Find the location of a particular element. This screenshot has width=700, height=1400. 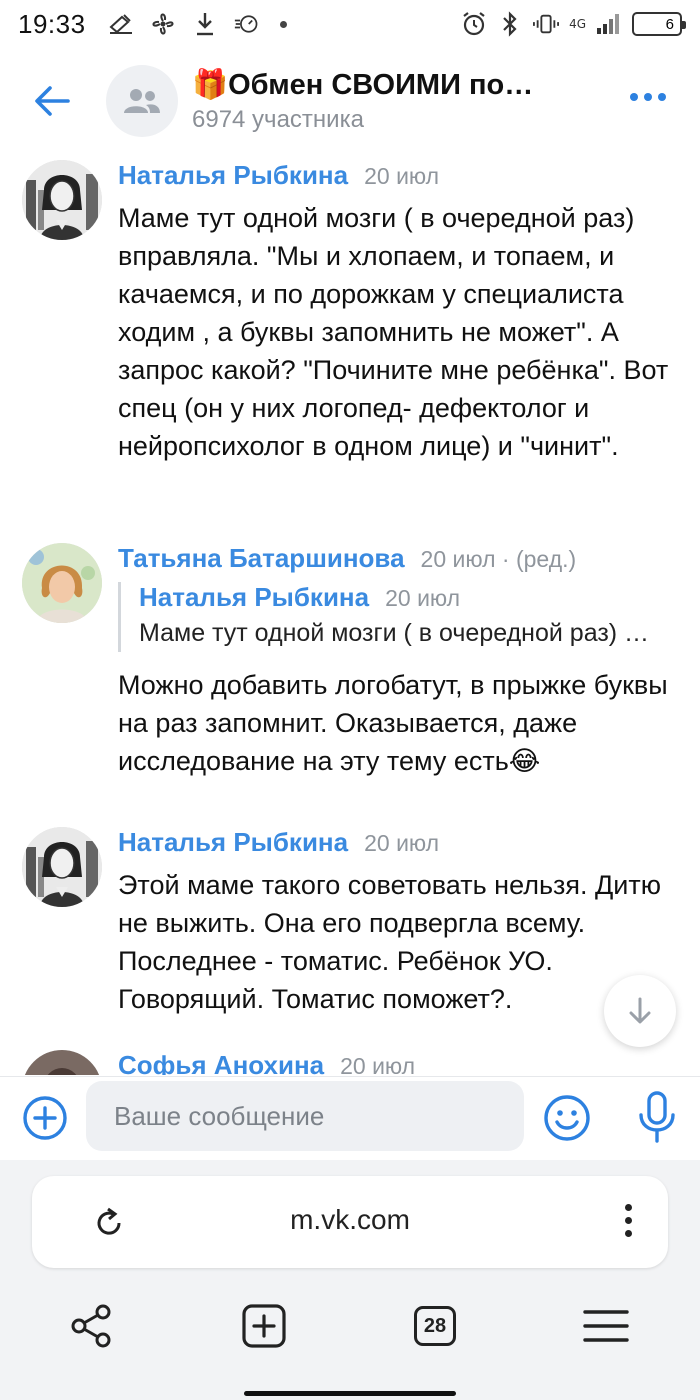

chat-title-box: 🎁Обмен СВОИМИ по… 6974 участника is located at coordinates (389, 101).